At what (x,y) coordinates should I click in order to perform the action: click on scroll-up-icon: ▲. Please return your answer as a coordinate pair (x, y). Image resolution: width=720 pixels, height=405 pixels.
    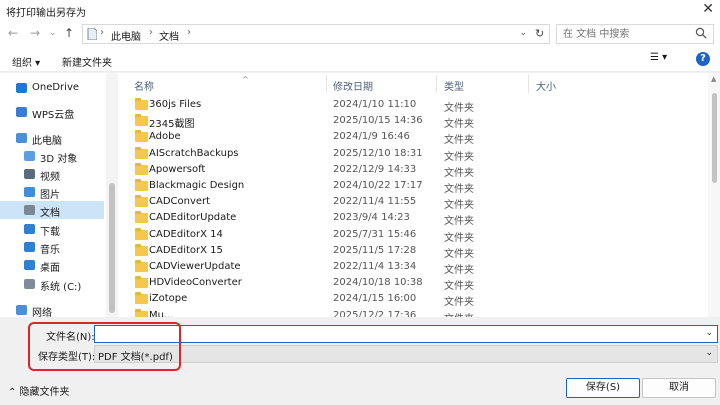
    Looking at the image, I should click on (713, 79).